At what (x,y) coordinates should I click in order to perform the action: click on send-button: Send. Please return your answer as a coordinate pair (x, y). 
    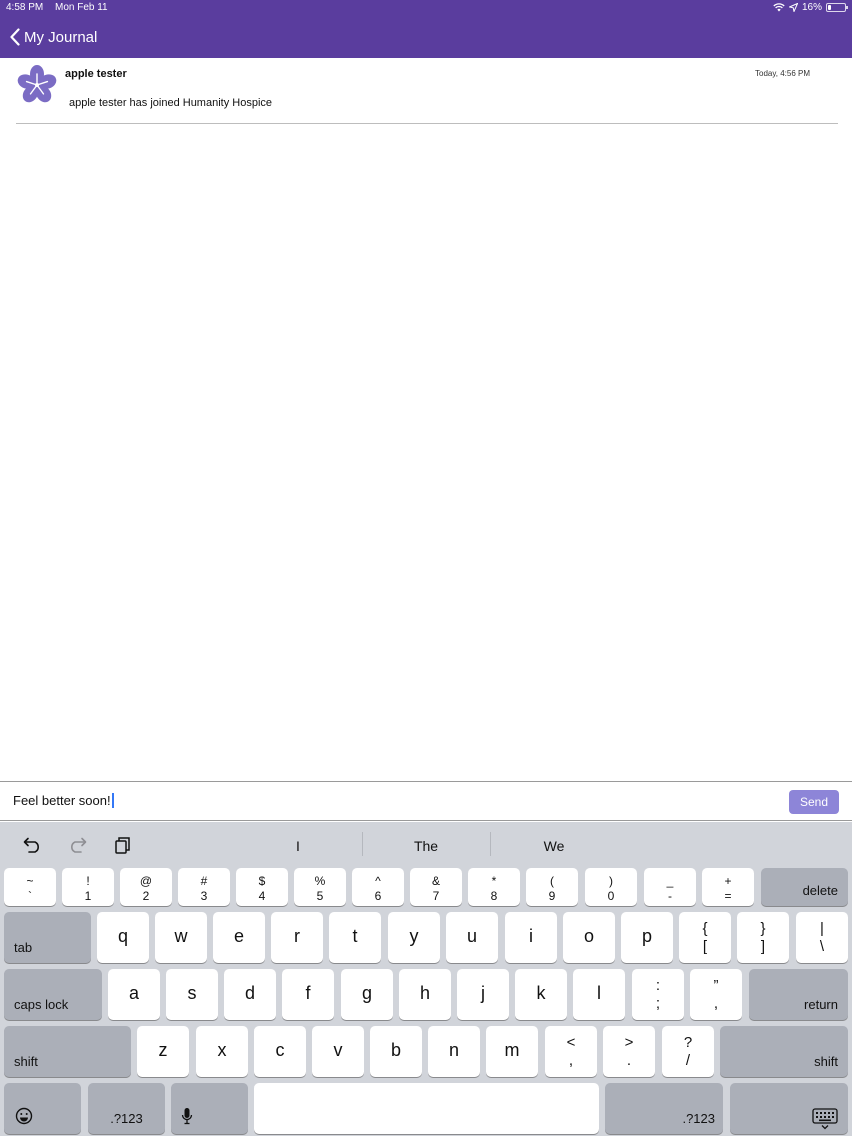
    Looking at the image, I should click on (814, 802).